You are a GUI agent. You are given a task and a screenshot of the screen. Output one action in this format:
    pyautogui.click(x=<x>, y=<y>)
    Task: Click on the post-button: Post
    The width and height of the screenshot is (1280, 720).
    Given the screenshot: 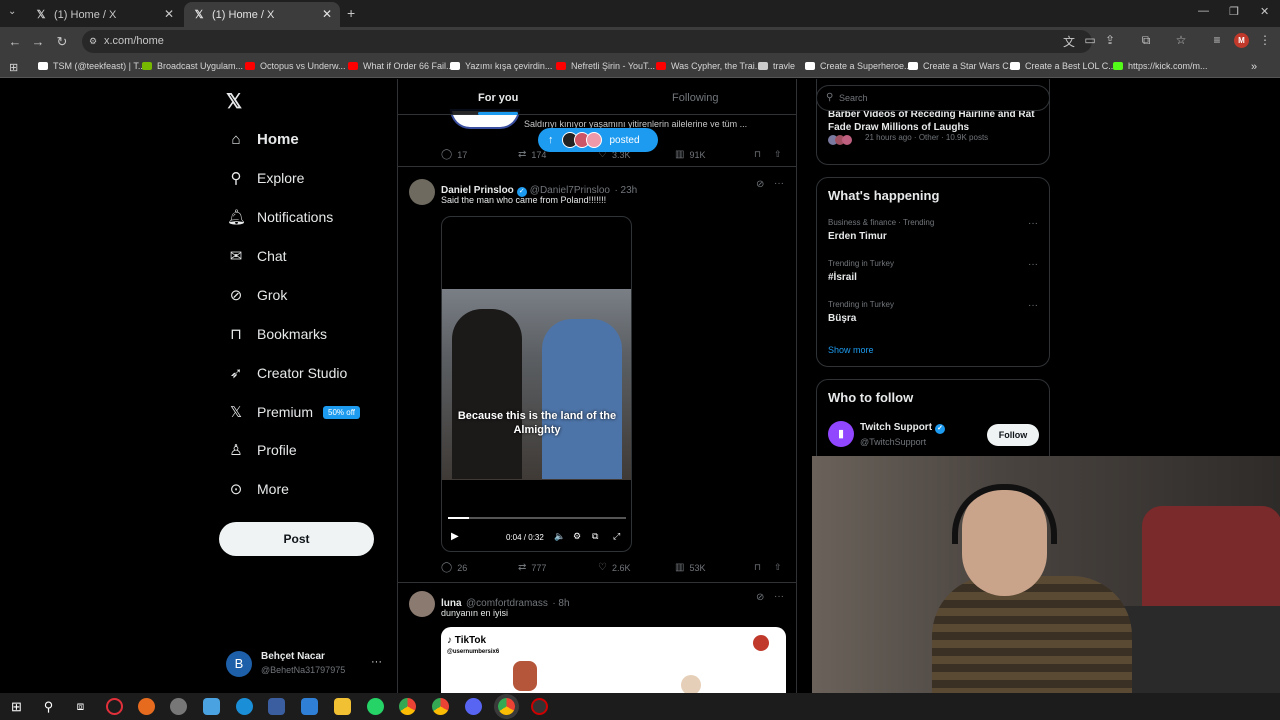 What is the action you would take?
    pyautogui.click(x=296, y=539)
    